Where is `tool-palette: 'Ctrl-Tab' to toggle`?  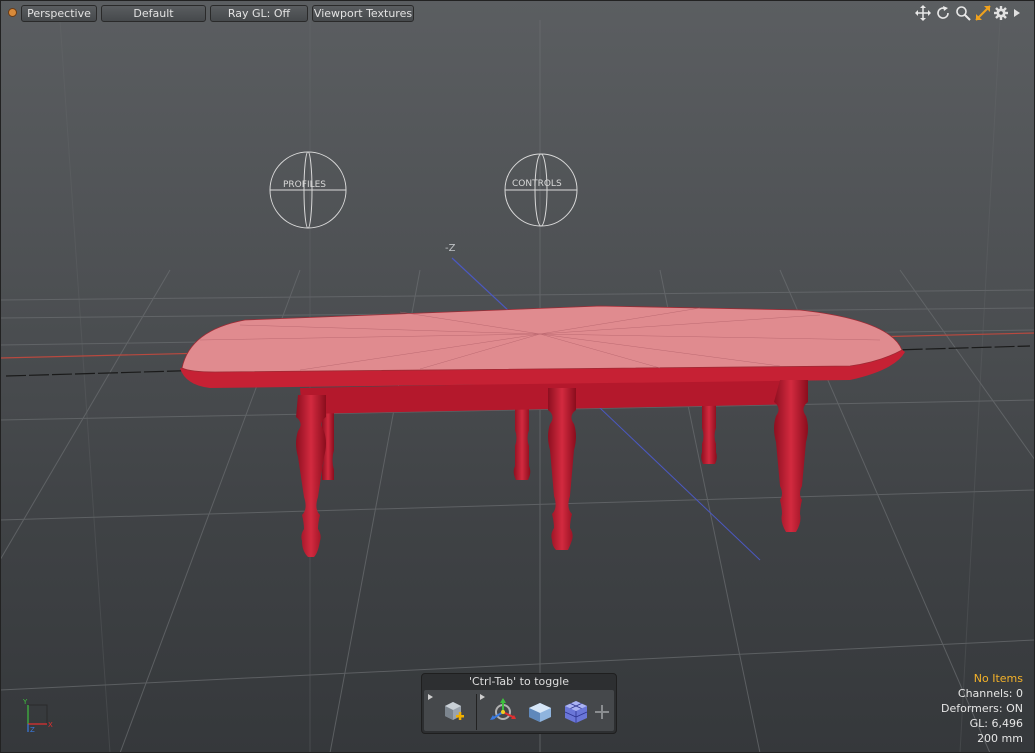
tool-palette: 'Ctrl-Tab' to toggle is located at coordinates (519, 703).